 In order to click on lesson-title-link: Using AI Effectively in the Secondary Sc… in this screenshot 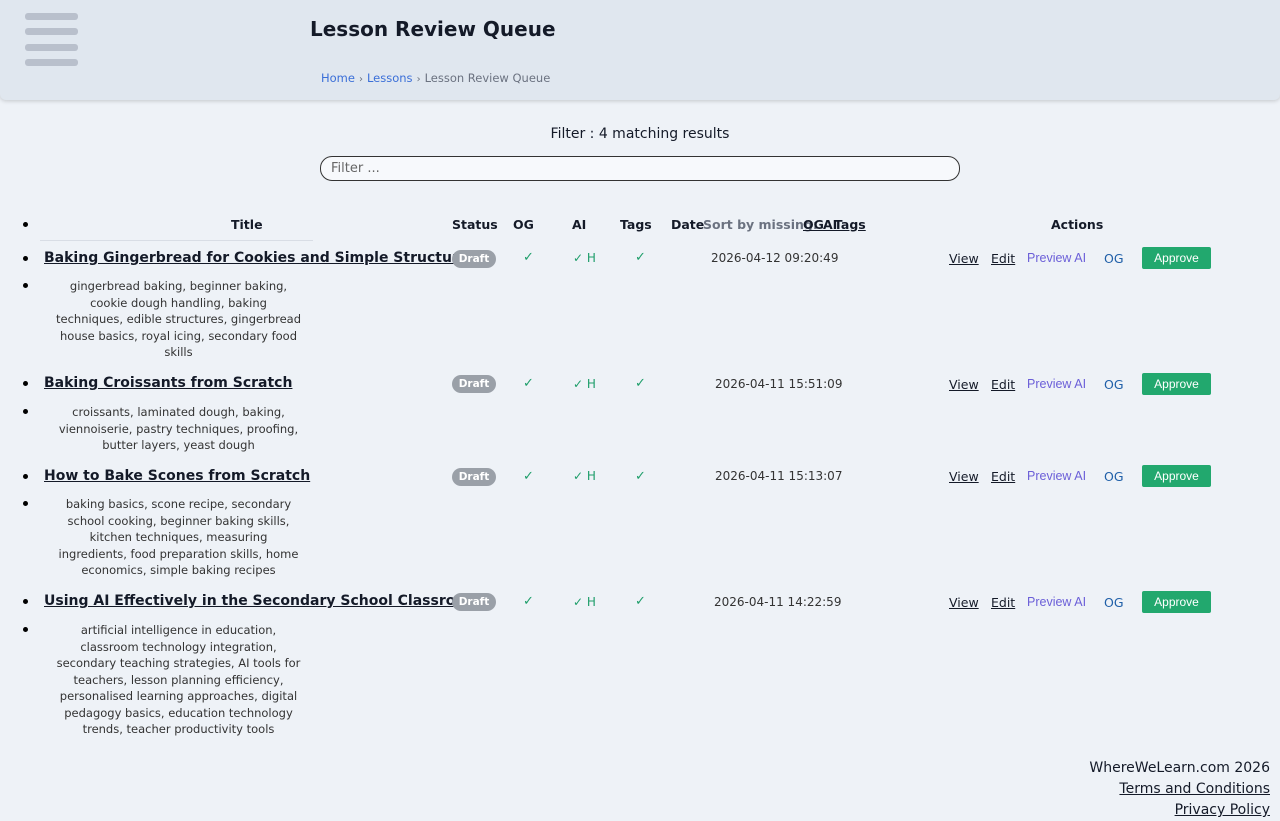, I will do `click(262, 601)`.